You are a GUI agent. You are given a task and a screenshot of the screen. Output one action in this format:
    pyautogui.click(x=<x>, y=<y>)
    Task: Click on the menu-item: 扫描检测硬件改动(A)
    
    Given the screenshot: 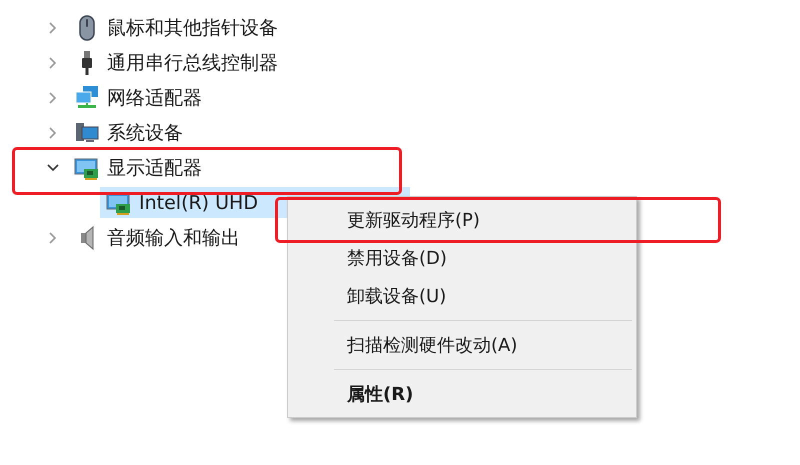 What is the action you would take?
    pyautogui.click(x=432, y=345)
    